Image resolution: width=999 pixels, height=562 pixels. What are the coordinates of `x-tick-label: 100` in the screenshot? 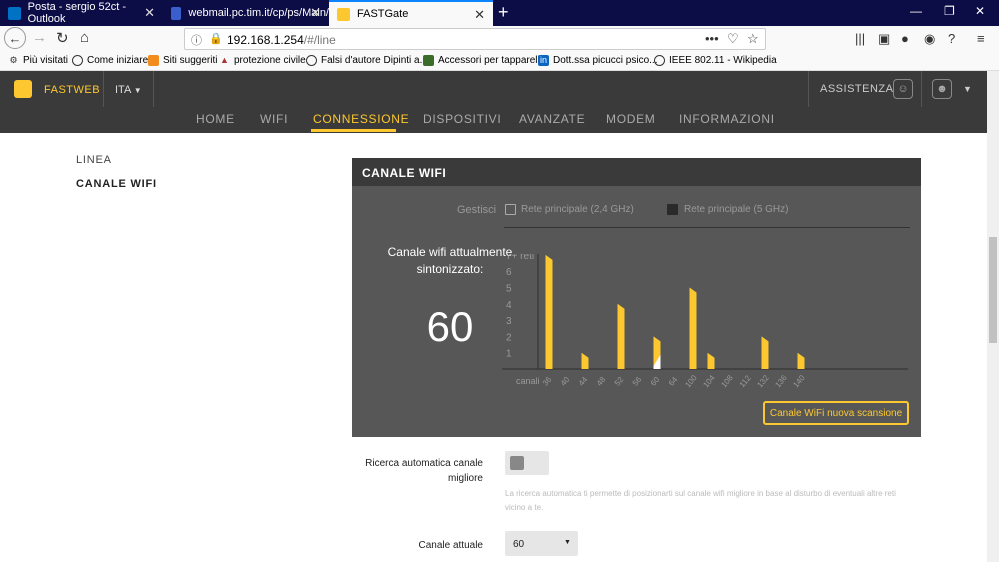 It's located at (691, 381).